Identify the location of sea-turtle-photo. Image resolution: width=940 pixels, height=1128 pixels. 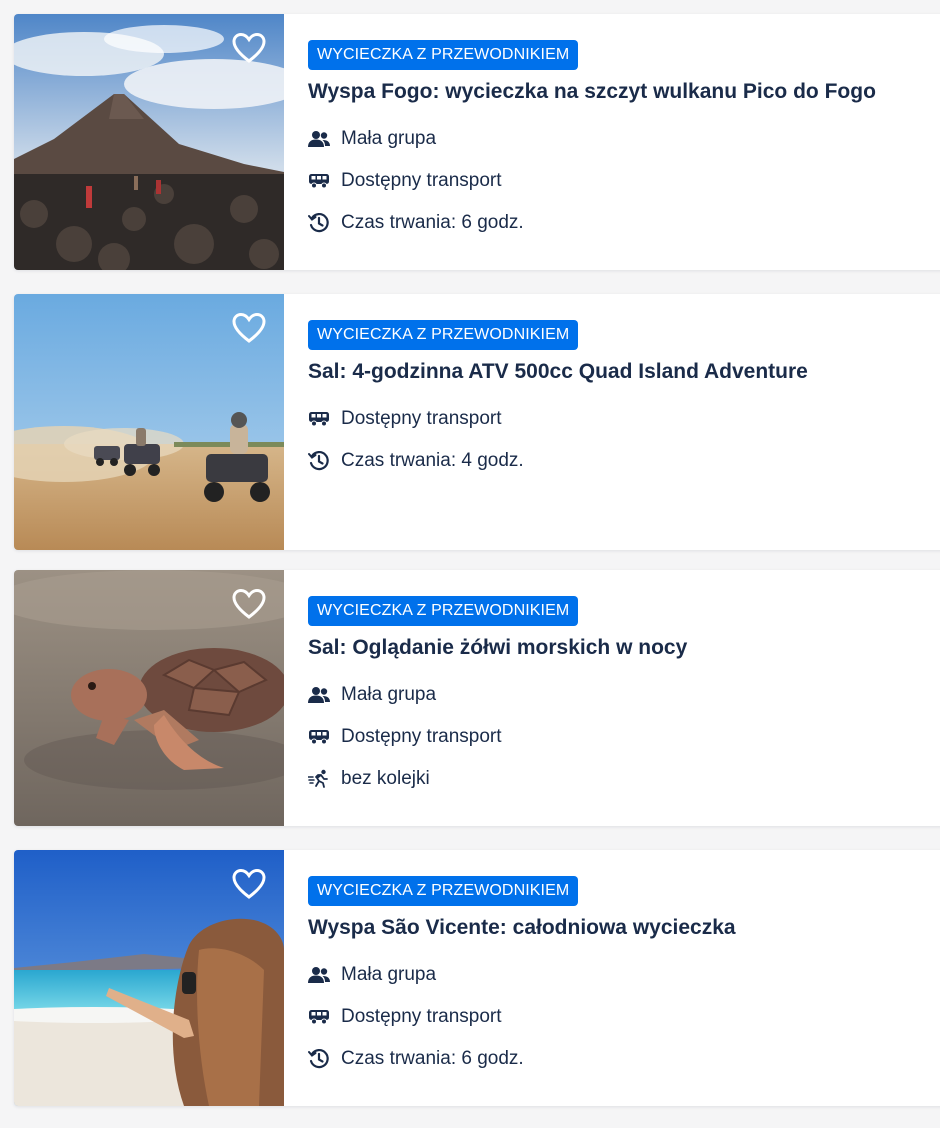
(149, 698).